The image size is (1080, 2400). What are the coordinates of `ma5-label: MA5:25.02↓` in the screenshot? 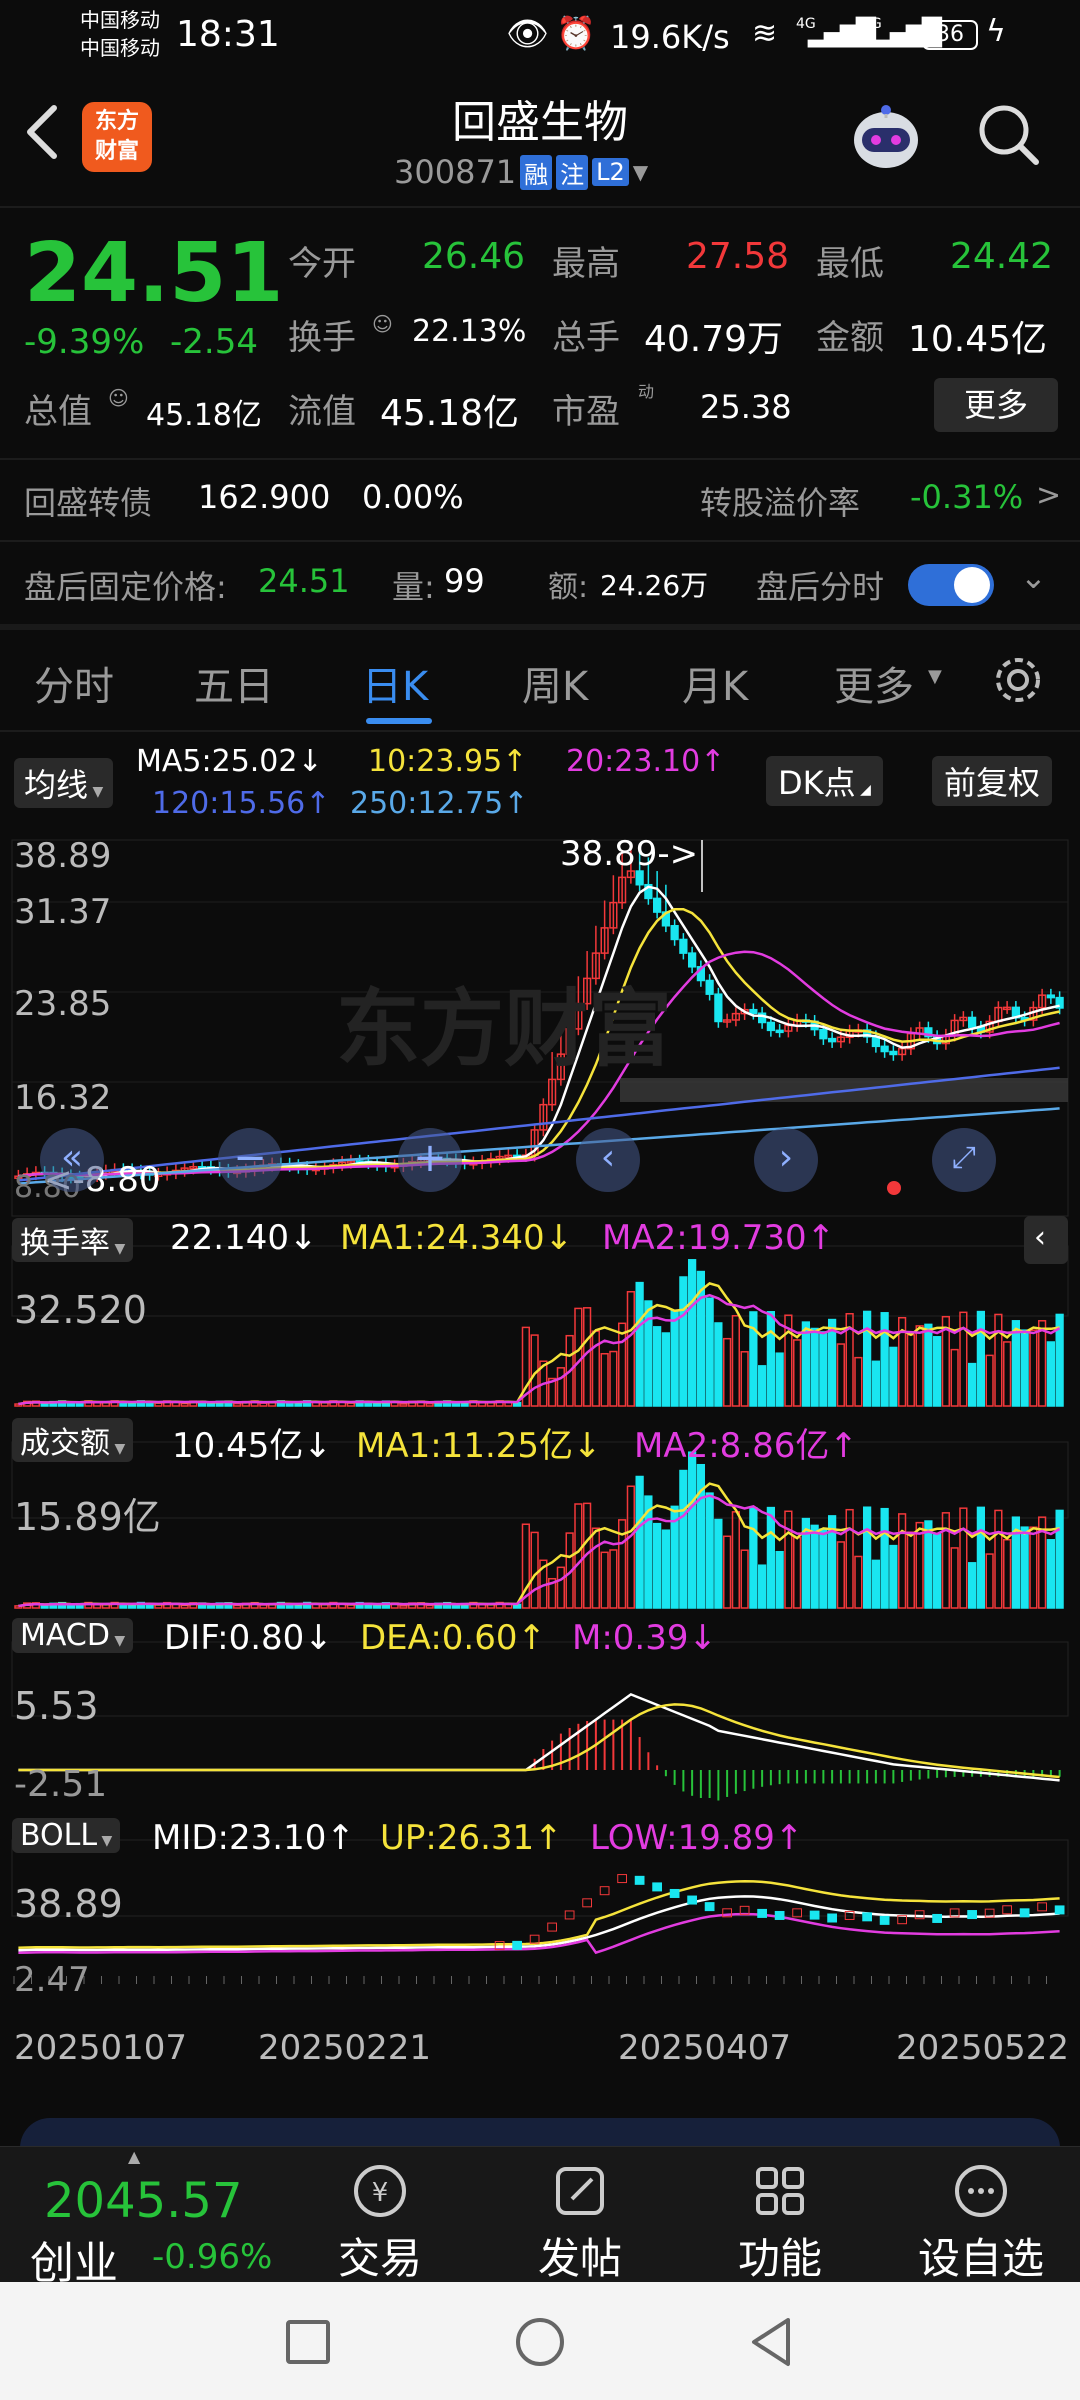 It's located at (229, 761).